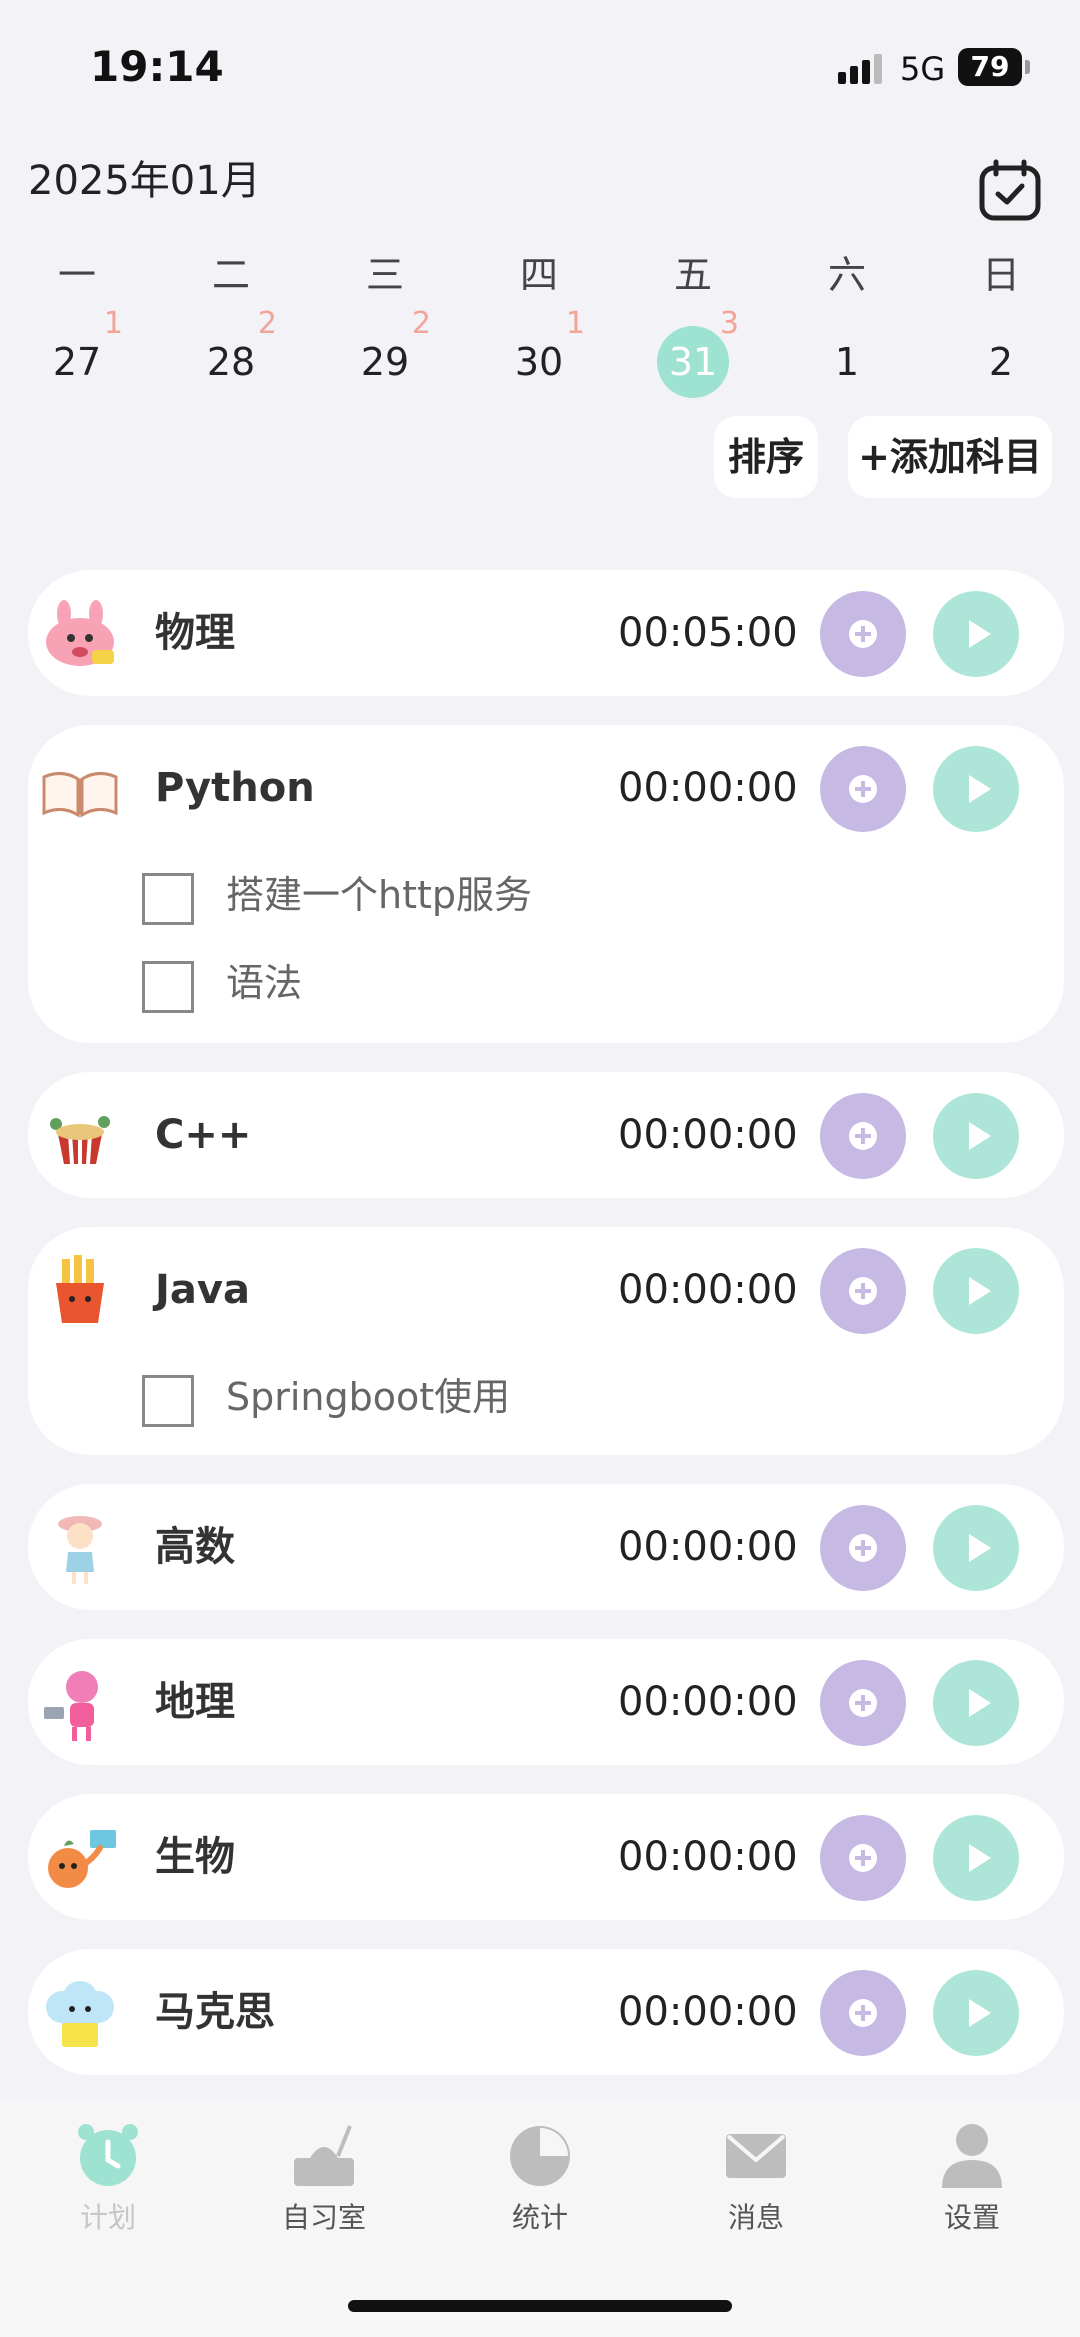 The height and width of the screenshot is (2337, 1080). Describe the element at coordinates (379, 895) in the screenshot. I see `task-text: 搭建一个http服务` at that location.